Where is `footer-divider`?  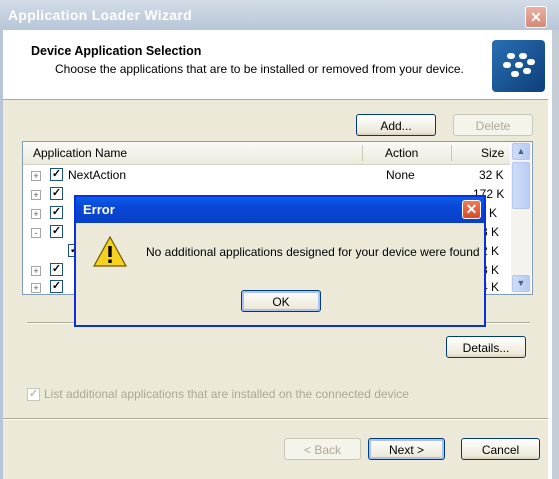 footer-divider is located at coordinates (275, 419).